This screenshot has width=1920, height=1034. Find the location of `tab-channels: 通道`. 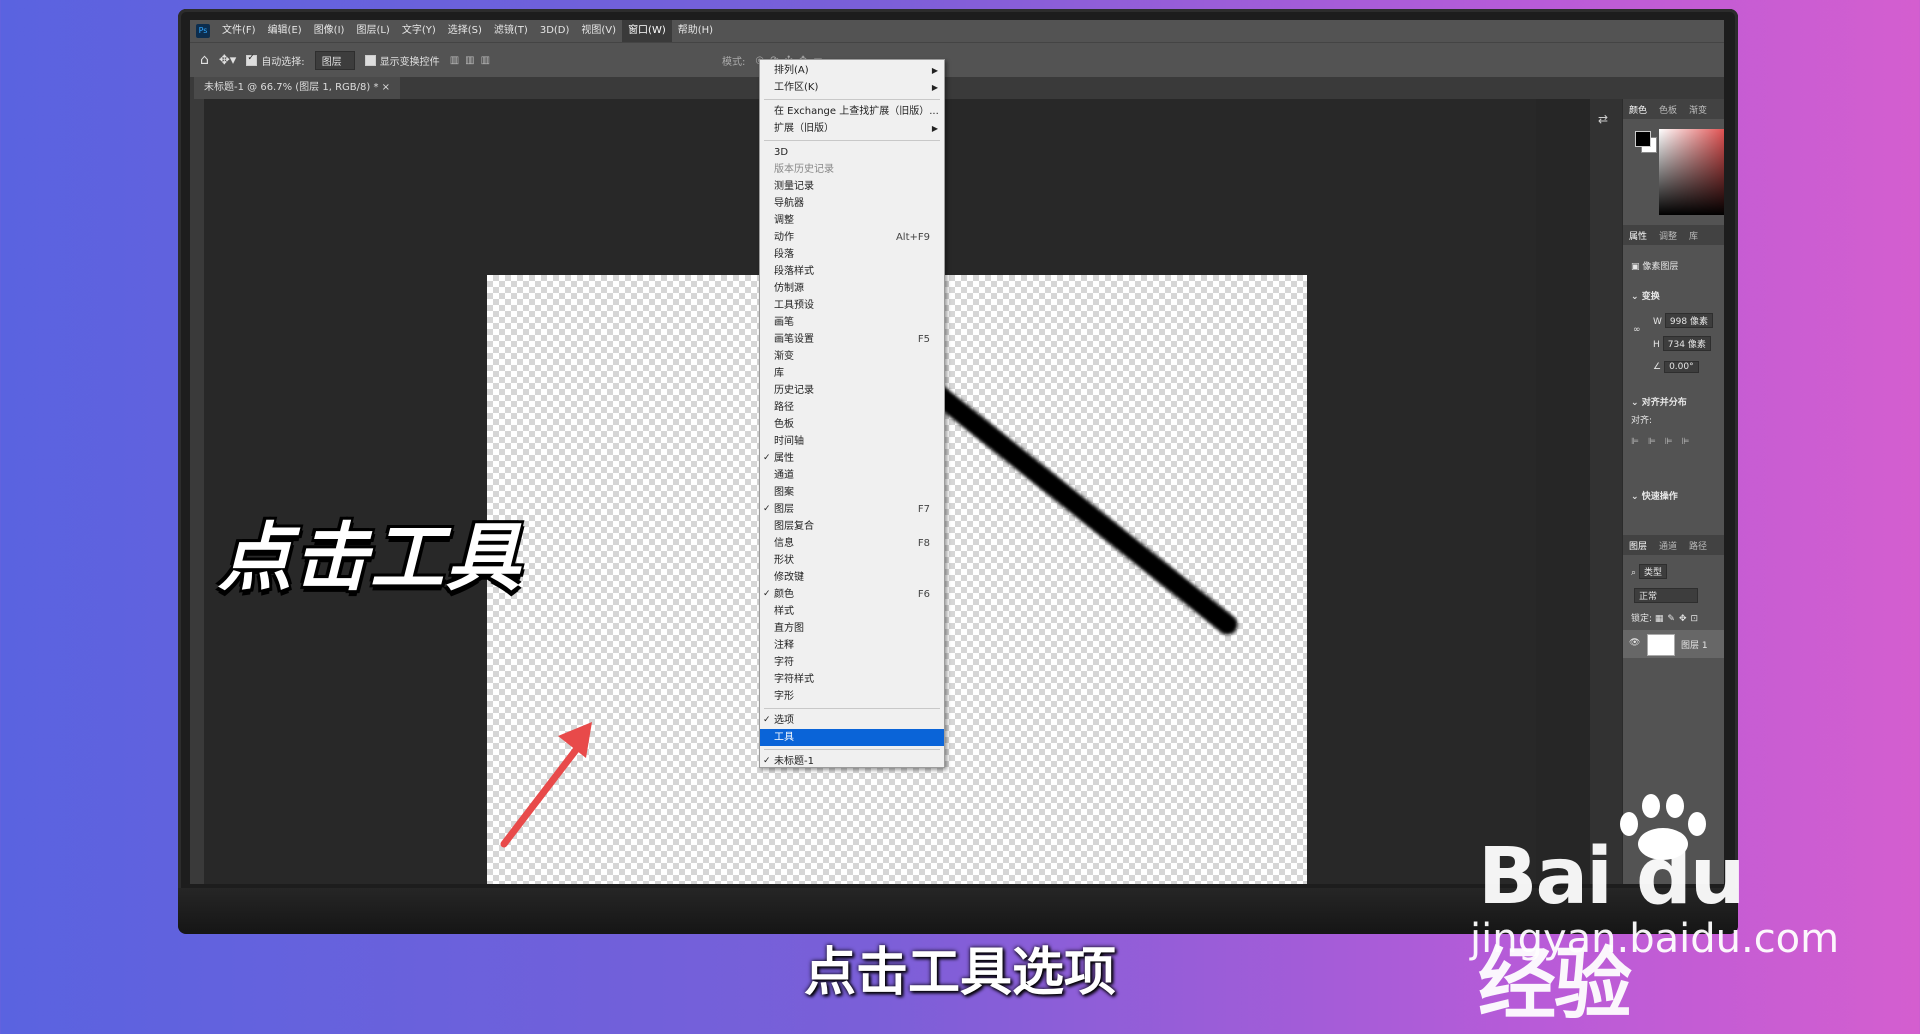

tab-channels: 通道 is located at coordinates (1668, 545).